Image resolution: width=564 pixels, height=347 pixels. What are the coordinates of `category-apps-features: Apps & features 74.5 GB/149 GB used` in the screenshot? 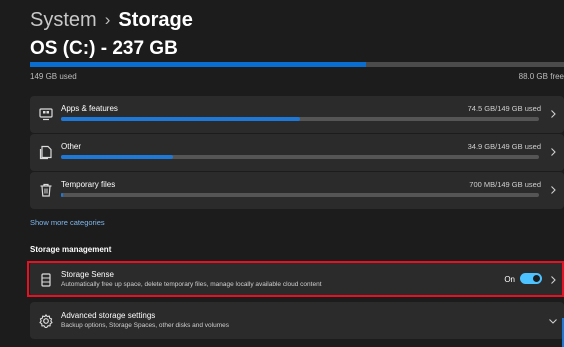 It's located at (297, 114).